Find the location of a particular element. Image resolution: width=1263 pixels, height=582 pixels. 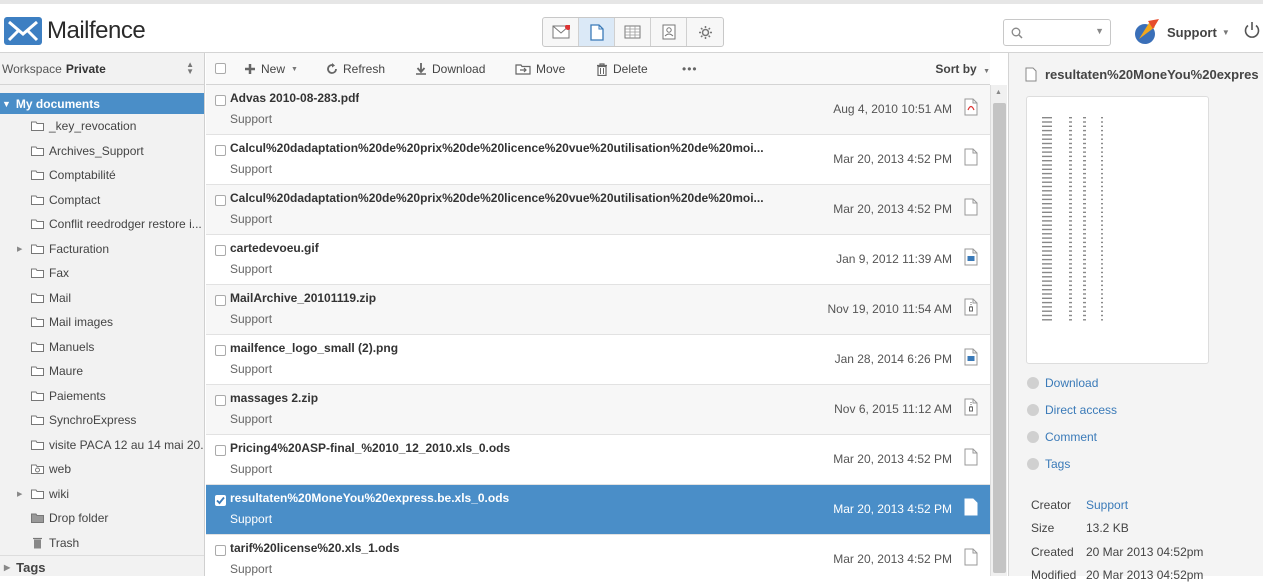

sidebar-folder: _key_revocation is located at coordinates (102, 126).